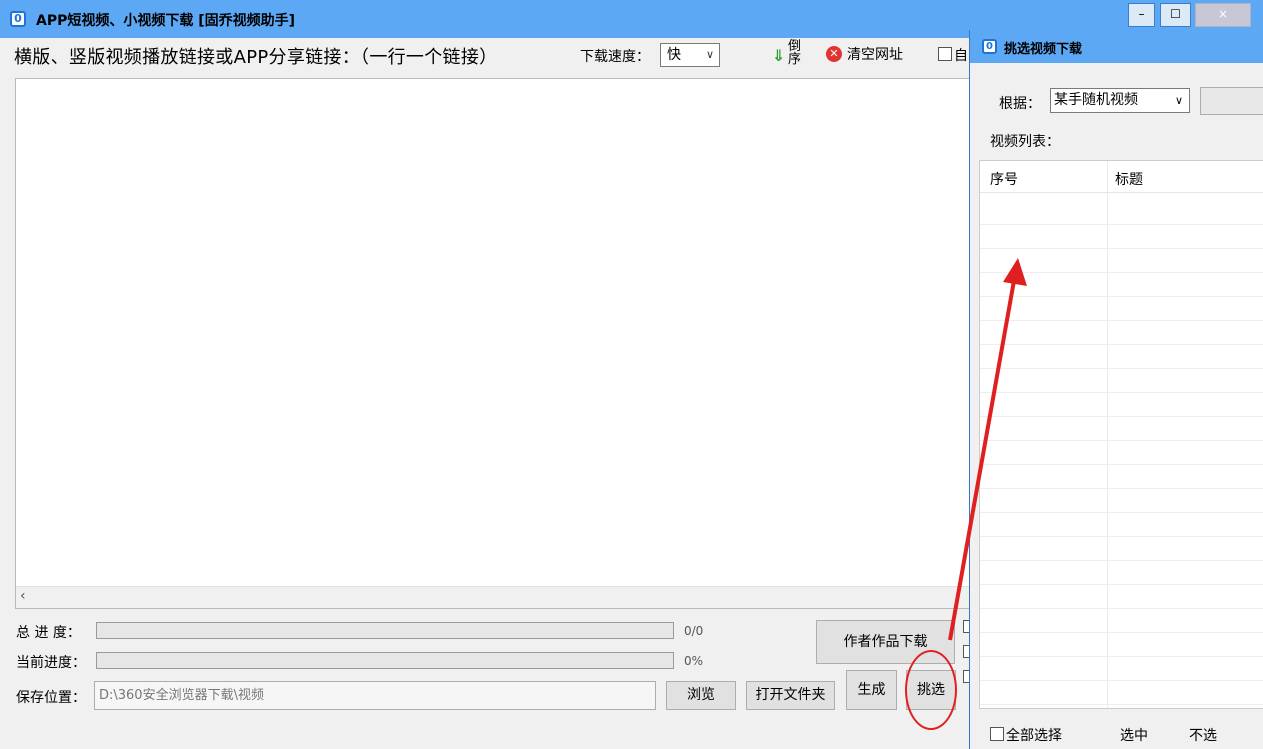 The height and width of the screenshot is (749, 1263). Describe the element at coordinates (674, 55) in the screenshot. I see `speed-select-value: 快` at that location.